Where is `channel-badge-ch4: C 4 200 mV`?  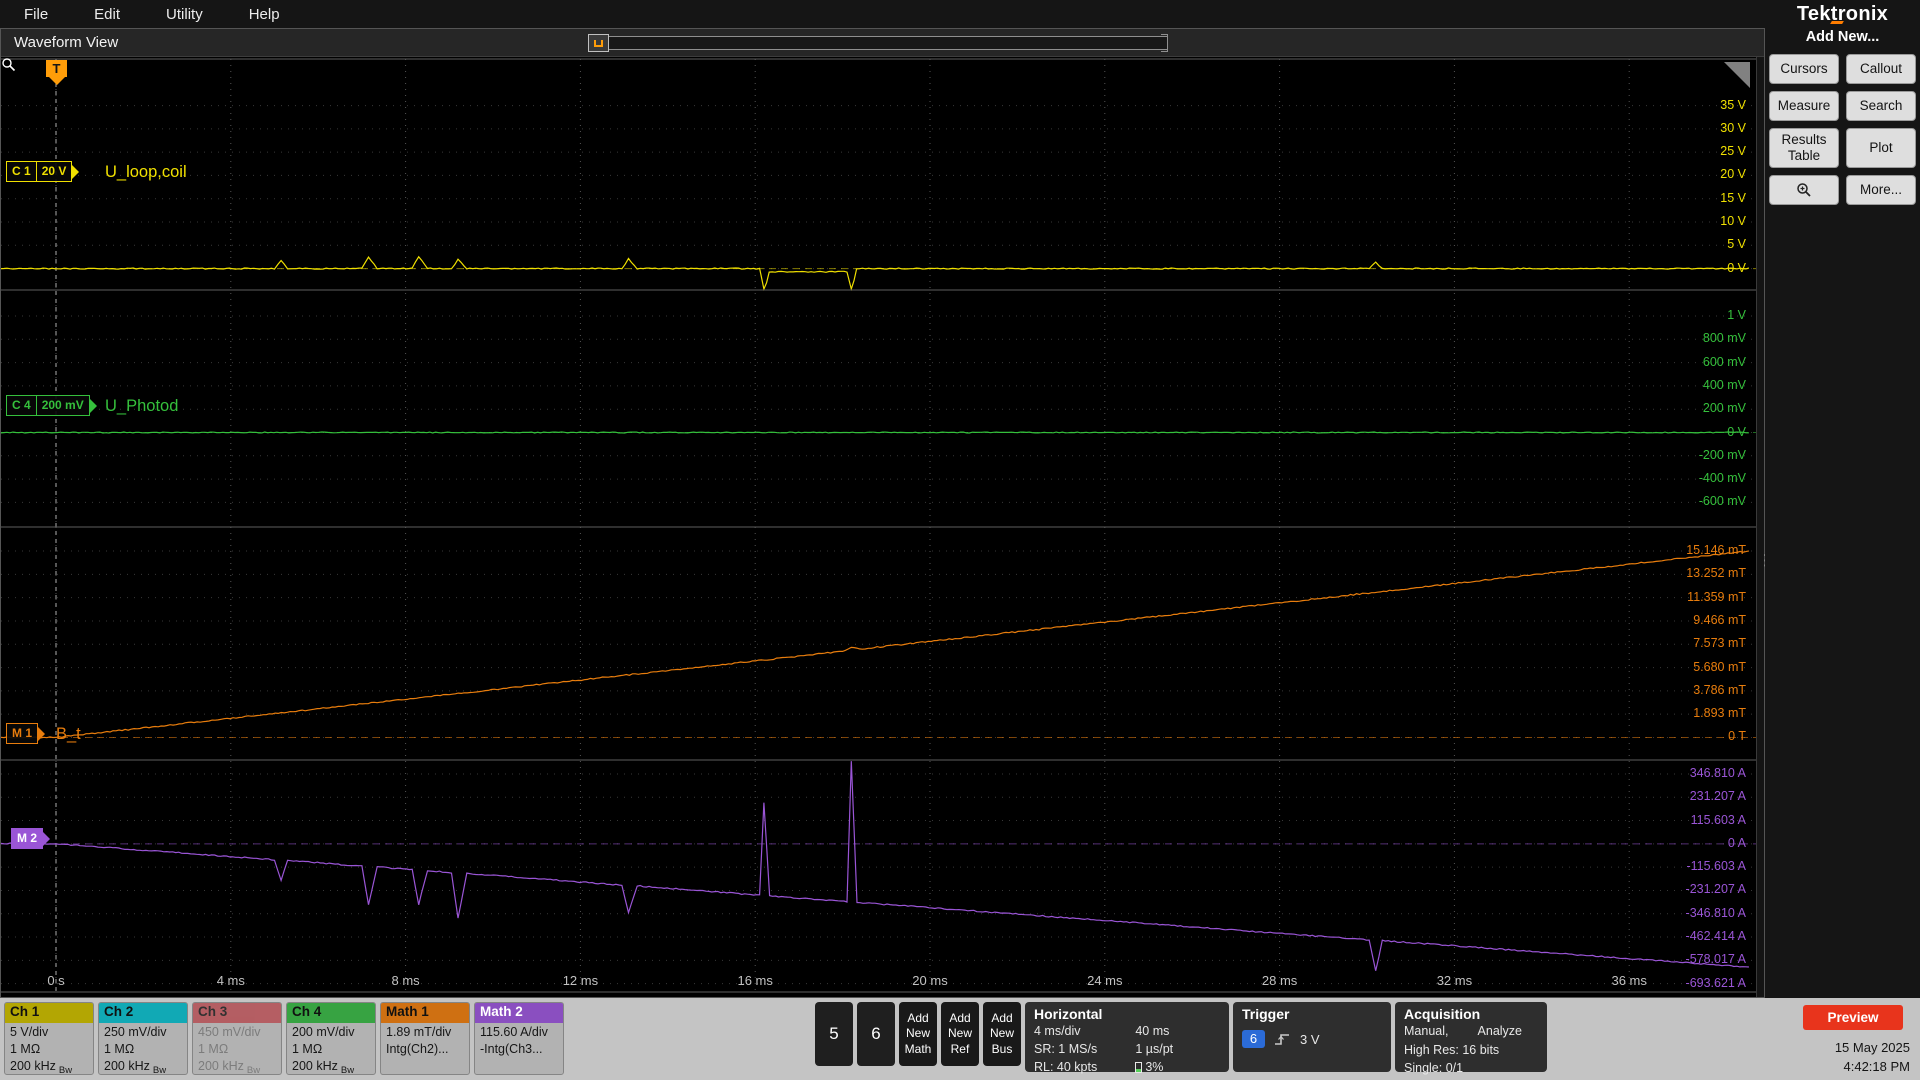
channel-badge-ch4: C 4 200 mV is located at coordinates (48, 405).